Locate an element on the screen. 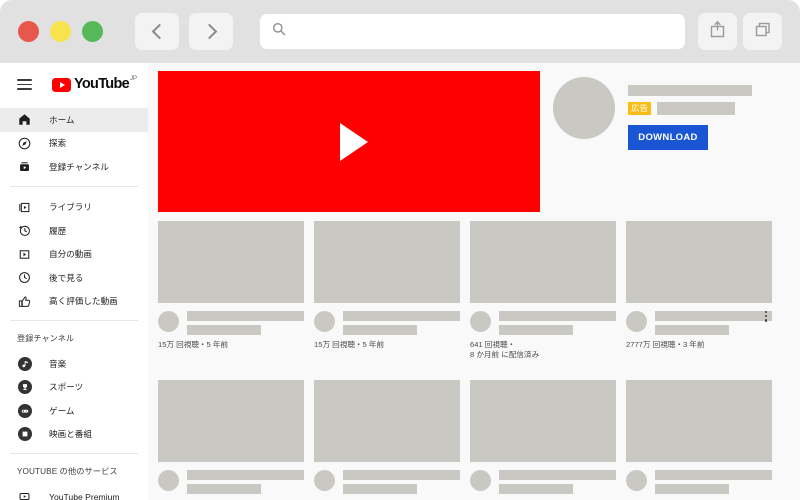  music-note-icon is located at coordinates (24, 363).